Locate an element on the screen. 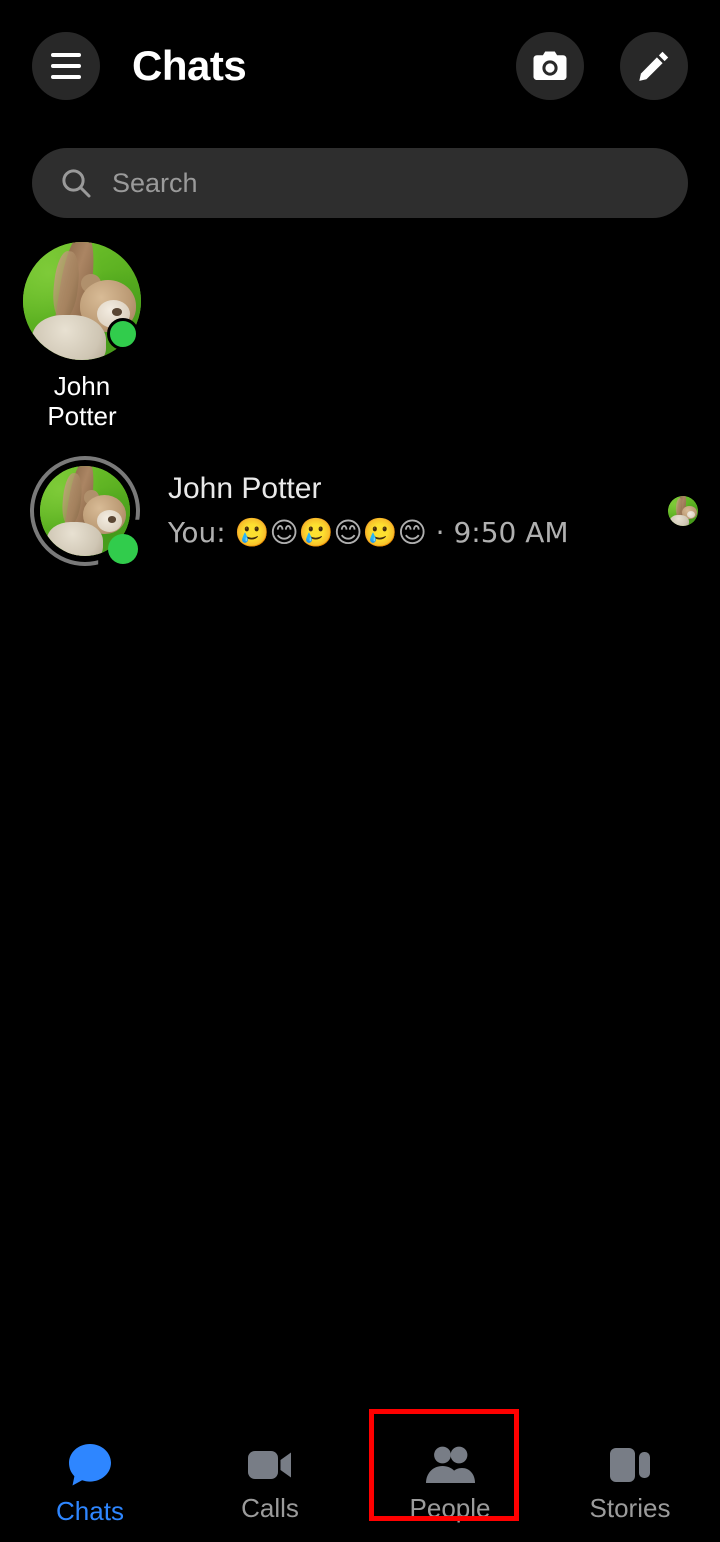 Image resolution: width=720 pixels, height=1542 pixels. camera-icon is located at coordinates (550, 65).